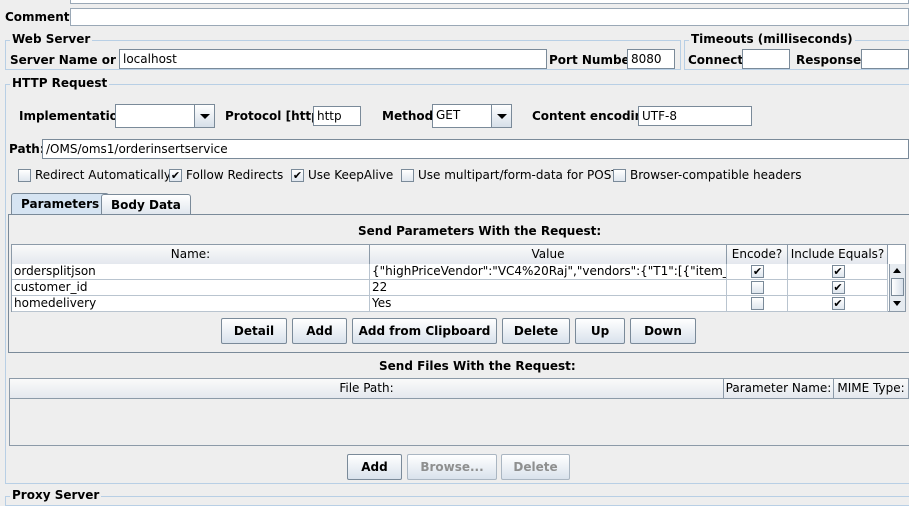 This screenshot has width=909, height=506. I want to click on response-label: Response:, so click(831, 60).